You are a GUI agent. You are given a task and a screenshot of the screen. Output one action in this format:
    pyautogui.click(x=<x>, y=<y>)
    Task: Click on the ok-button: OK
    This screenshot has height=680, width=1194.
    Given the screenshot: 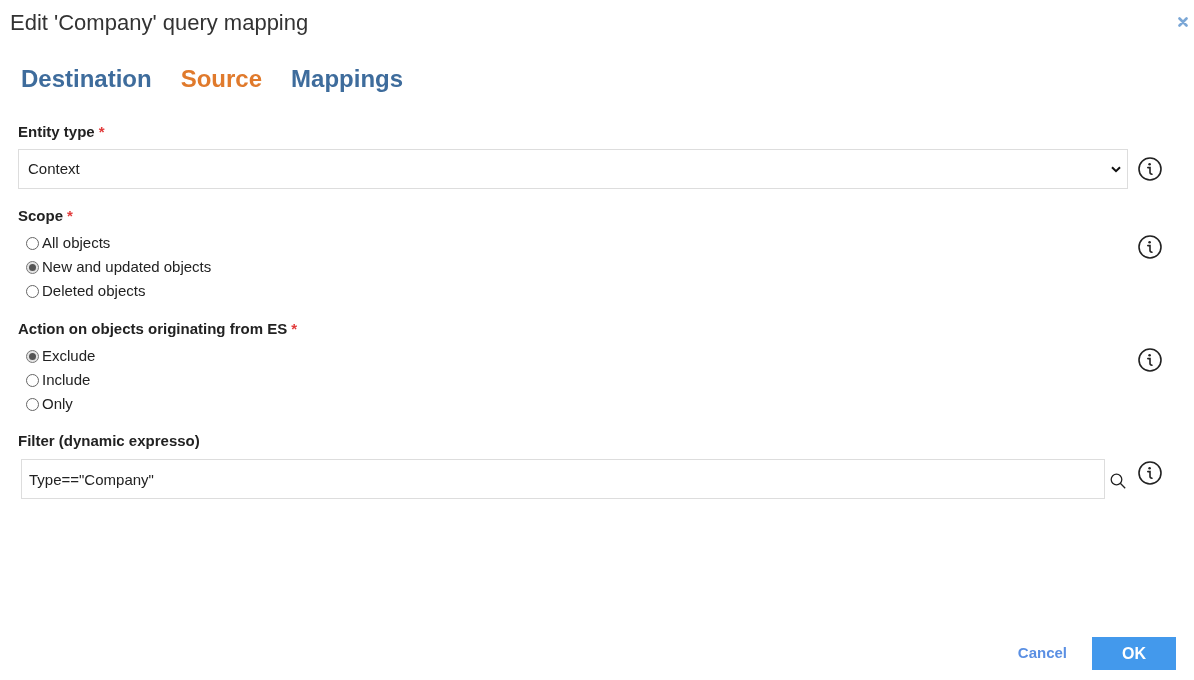 What is the action you would take?
    pyautogui.click(x=1134, y=653)
    